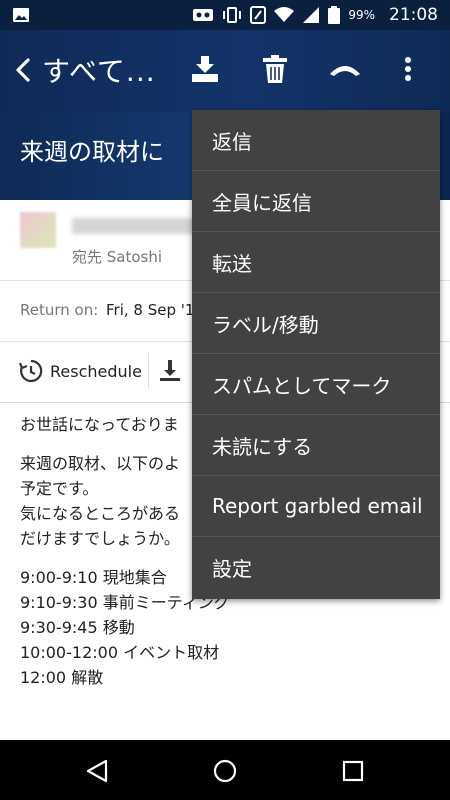 This screenshot has width=450, height=800. I want to click on menu-item-mark-unread: 未読にする, so click(316, 445).